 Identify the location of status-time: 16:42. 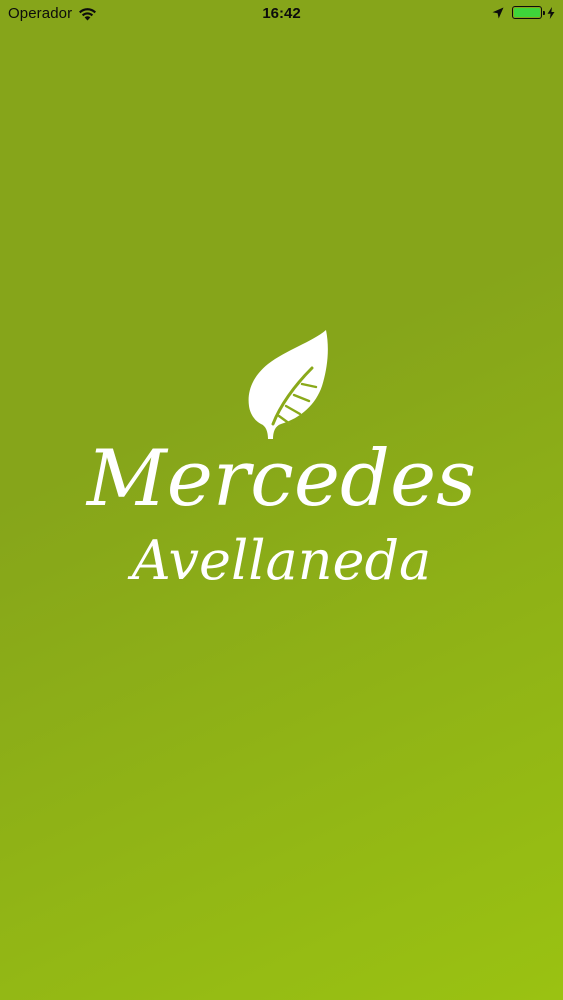
(281, 13).